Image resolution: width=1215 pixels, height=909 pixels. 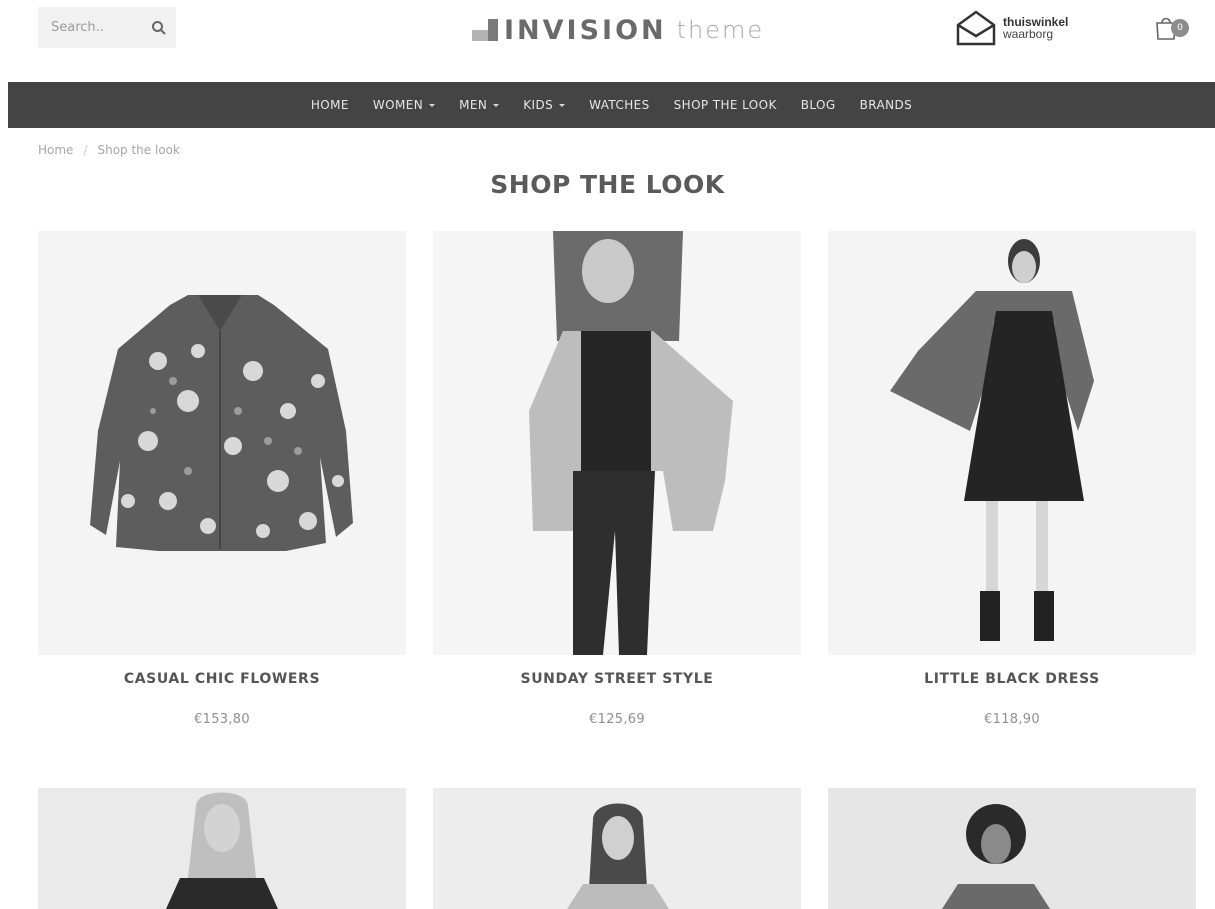 I want to click on house-icon, so click(x=976, y=28).